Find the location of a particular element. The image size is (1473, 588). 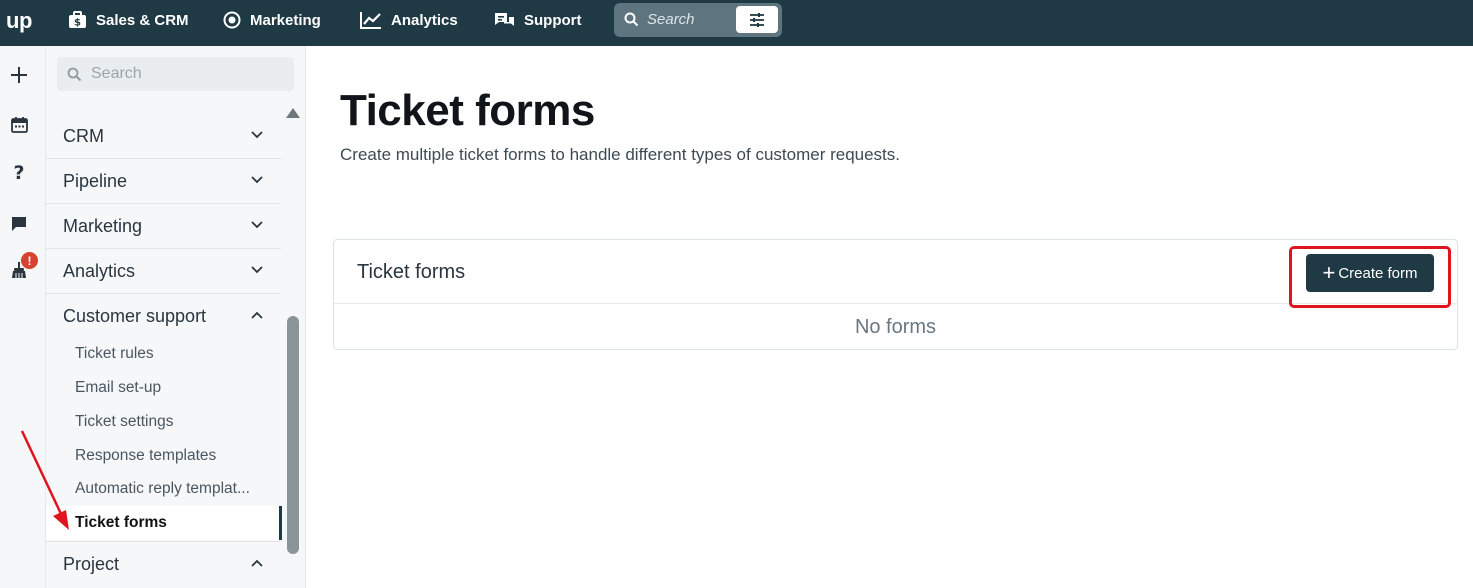

nav-marketing: Marketing is located at coordinates (272, 20).